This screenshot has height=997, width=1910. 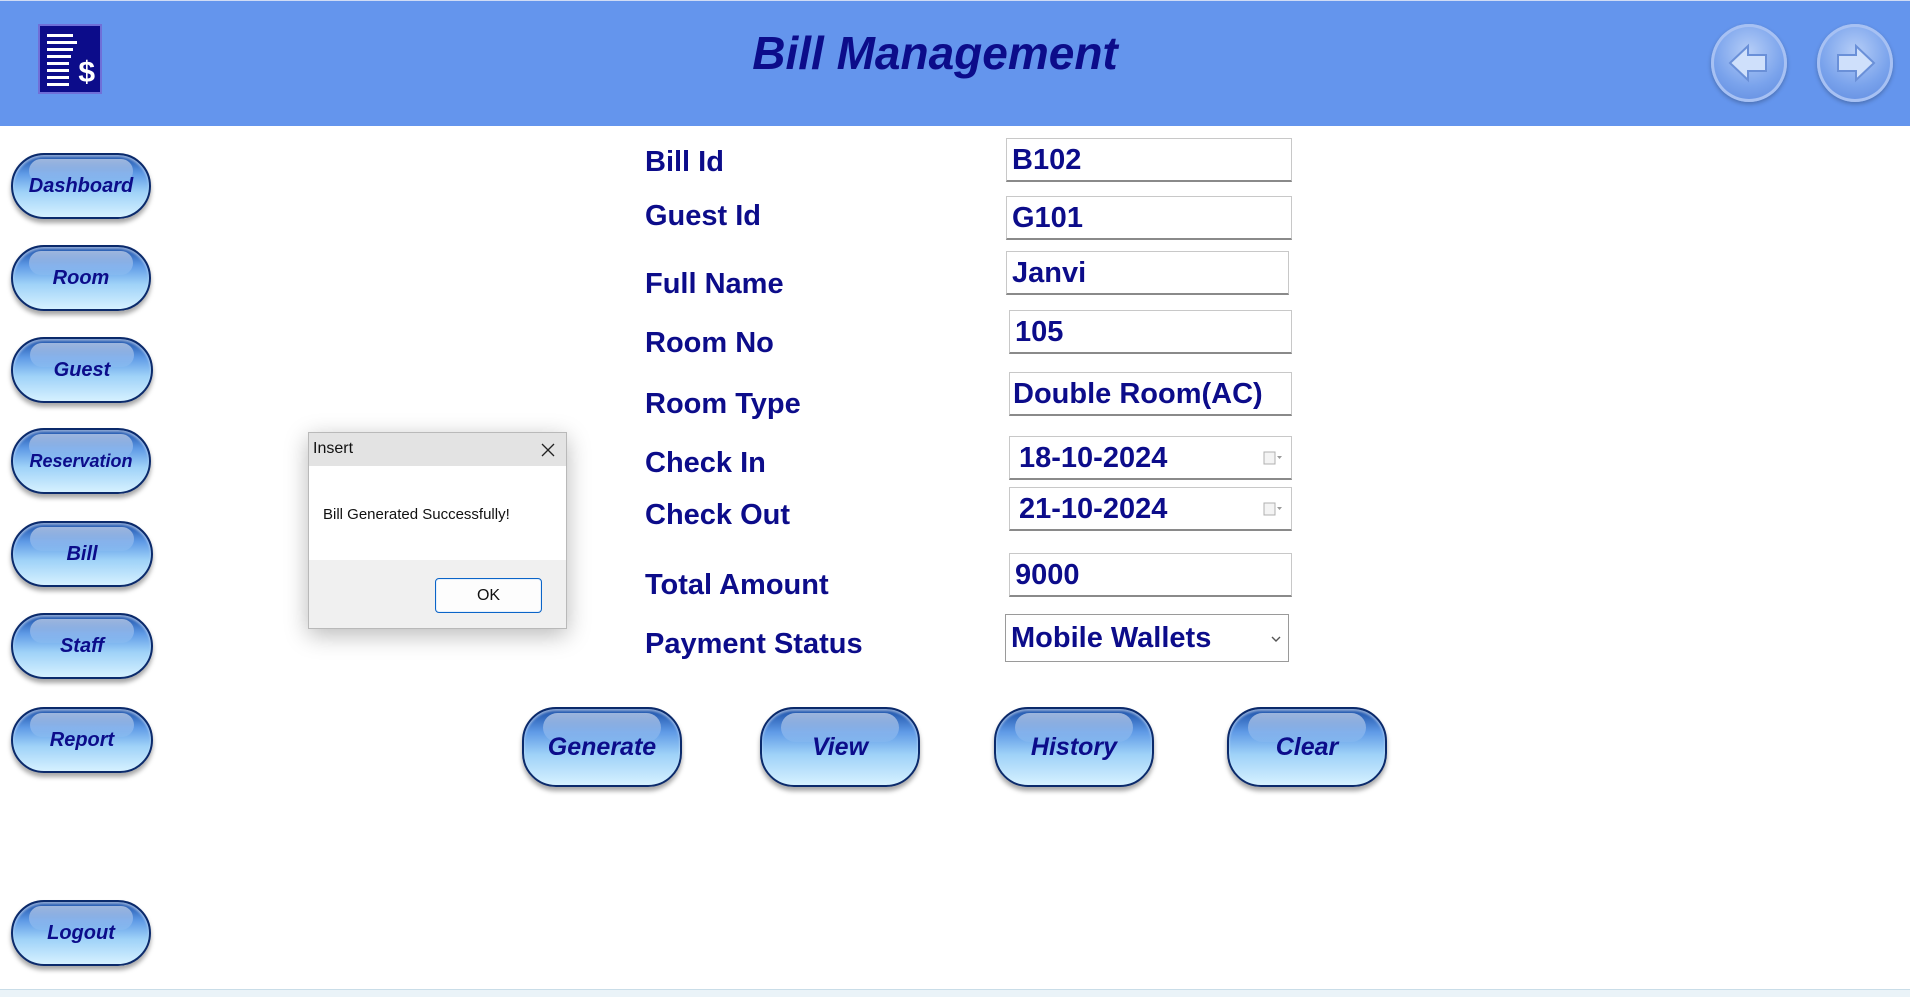 I want to click on logout-label: Logout, so click(x=81, y=932).